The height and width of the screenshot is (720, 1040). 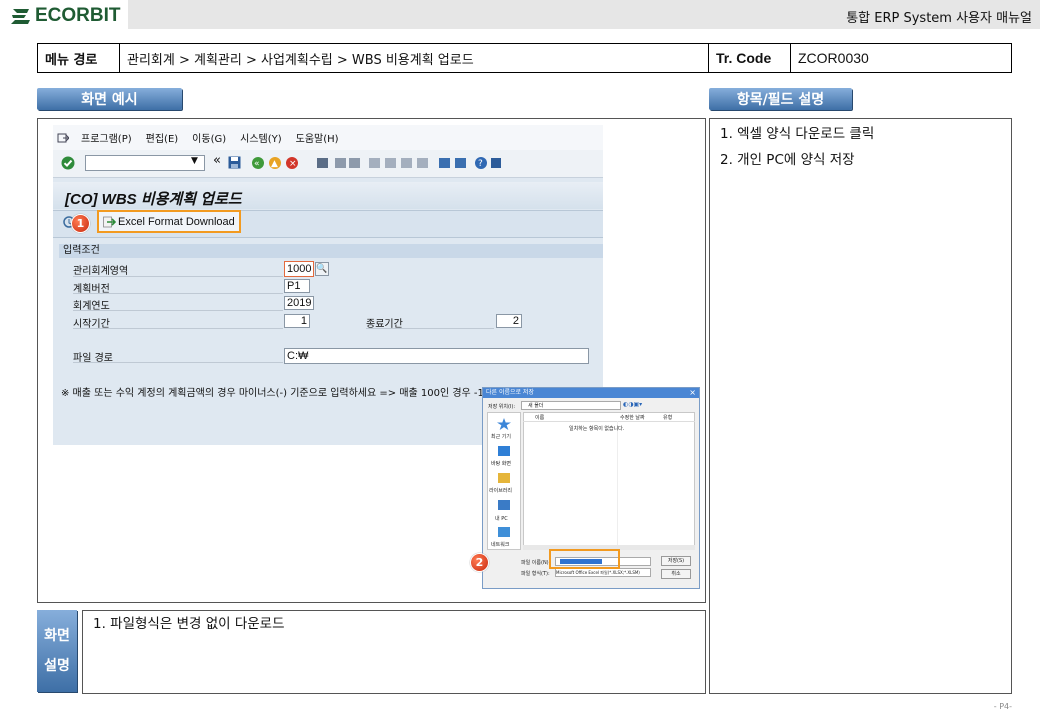 I want to click on file-list, so click(x=609, y=481).